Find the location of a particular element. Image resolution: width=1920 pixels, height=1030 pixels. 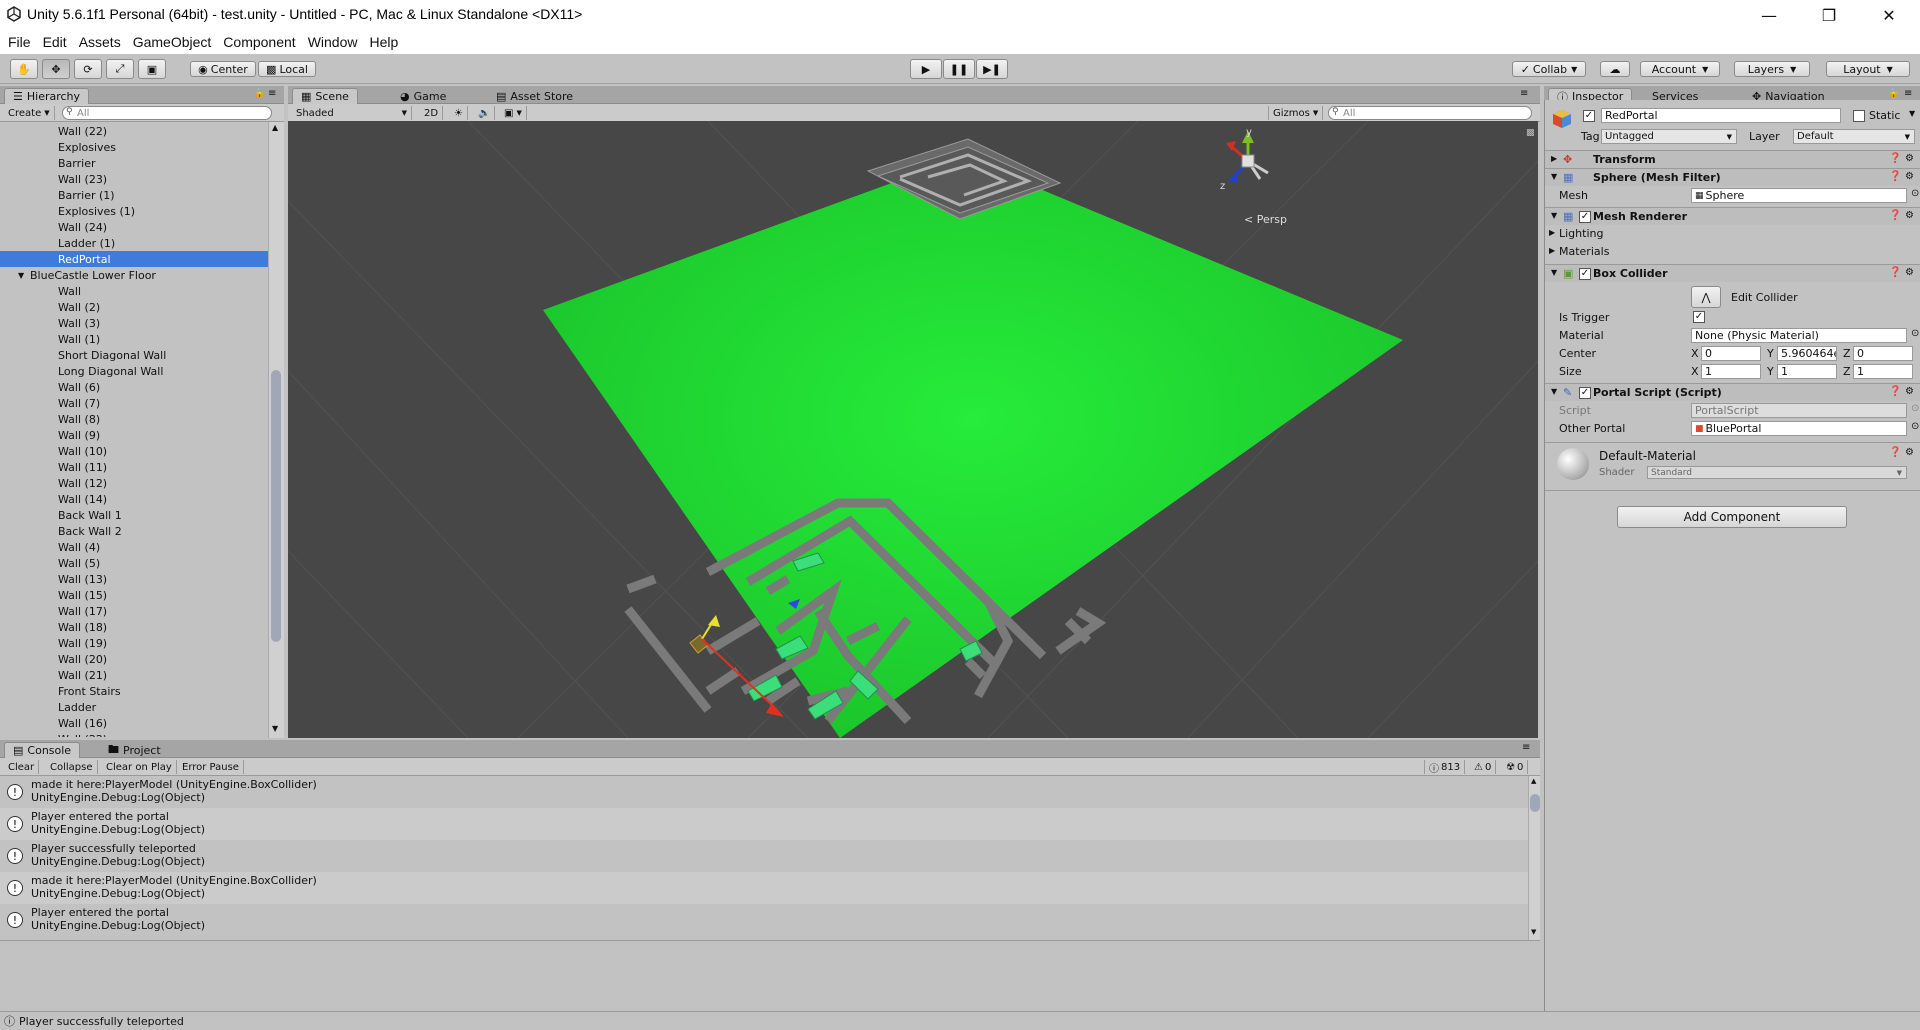

hierarchy-item: Wall (13) is located at coordinates (134, 579).